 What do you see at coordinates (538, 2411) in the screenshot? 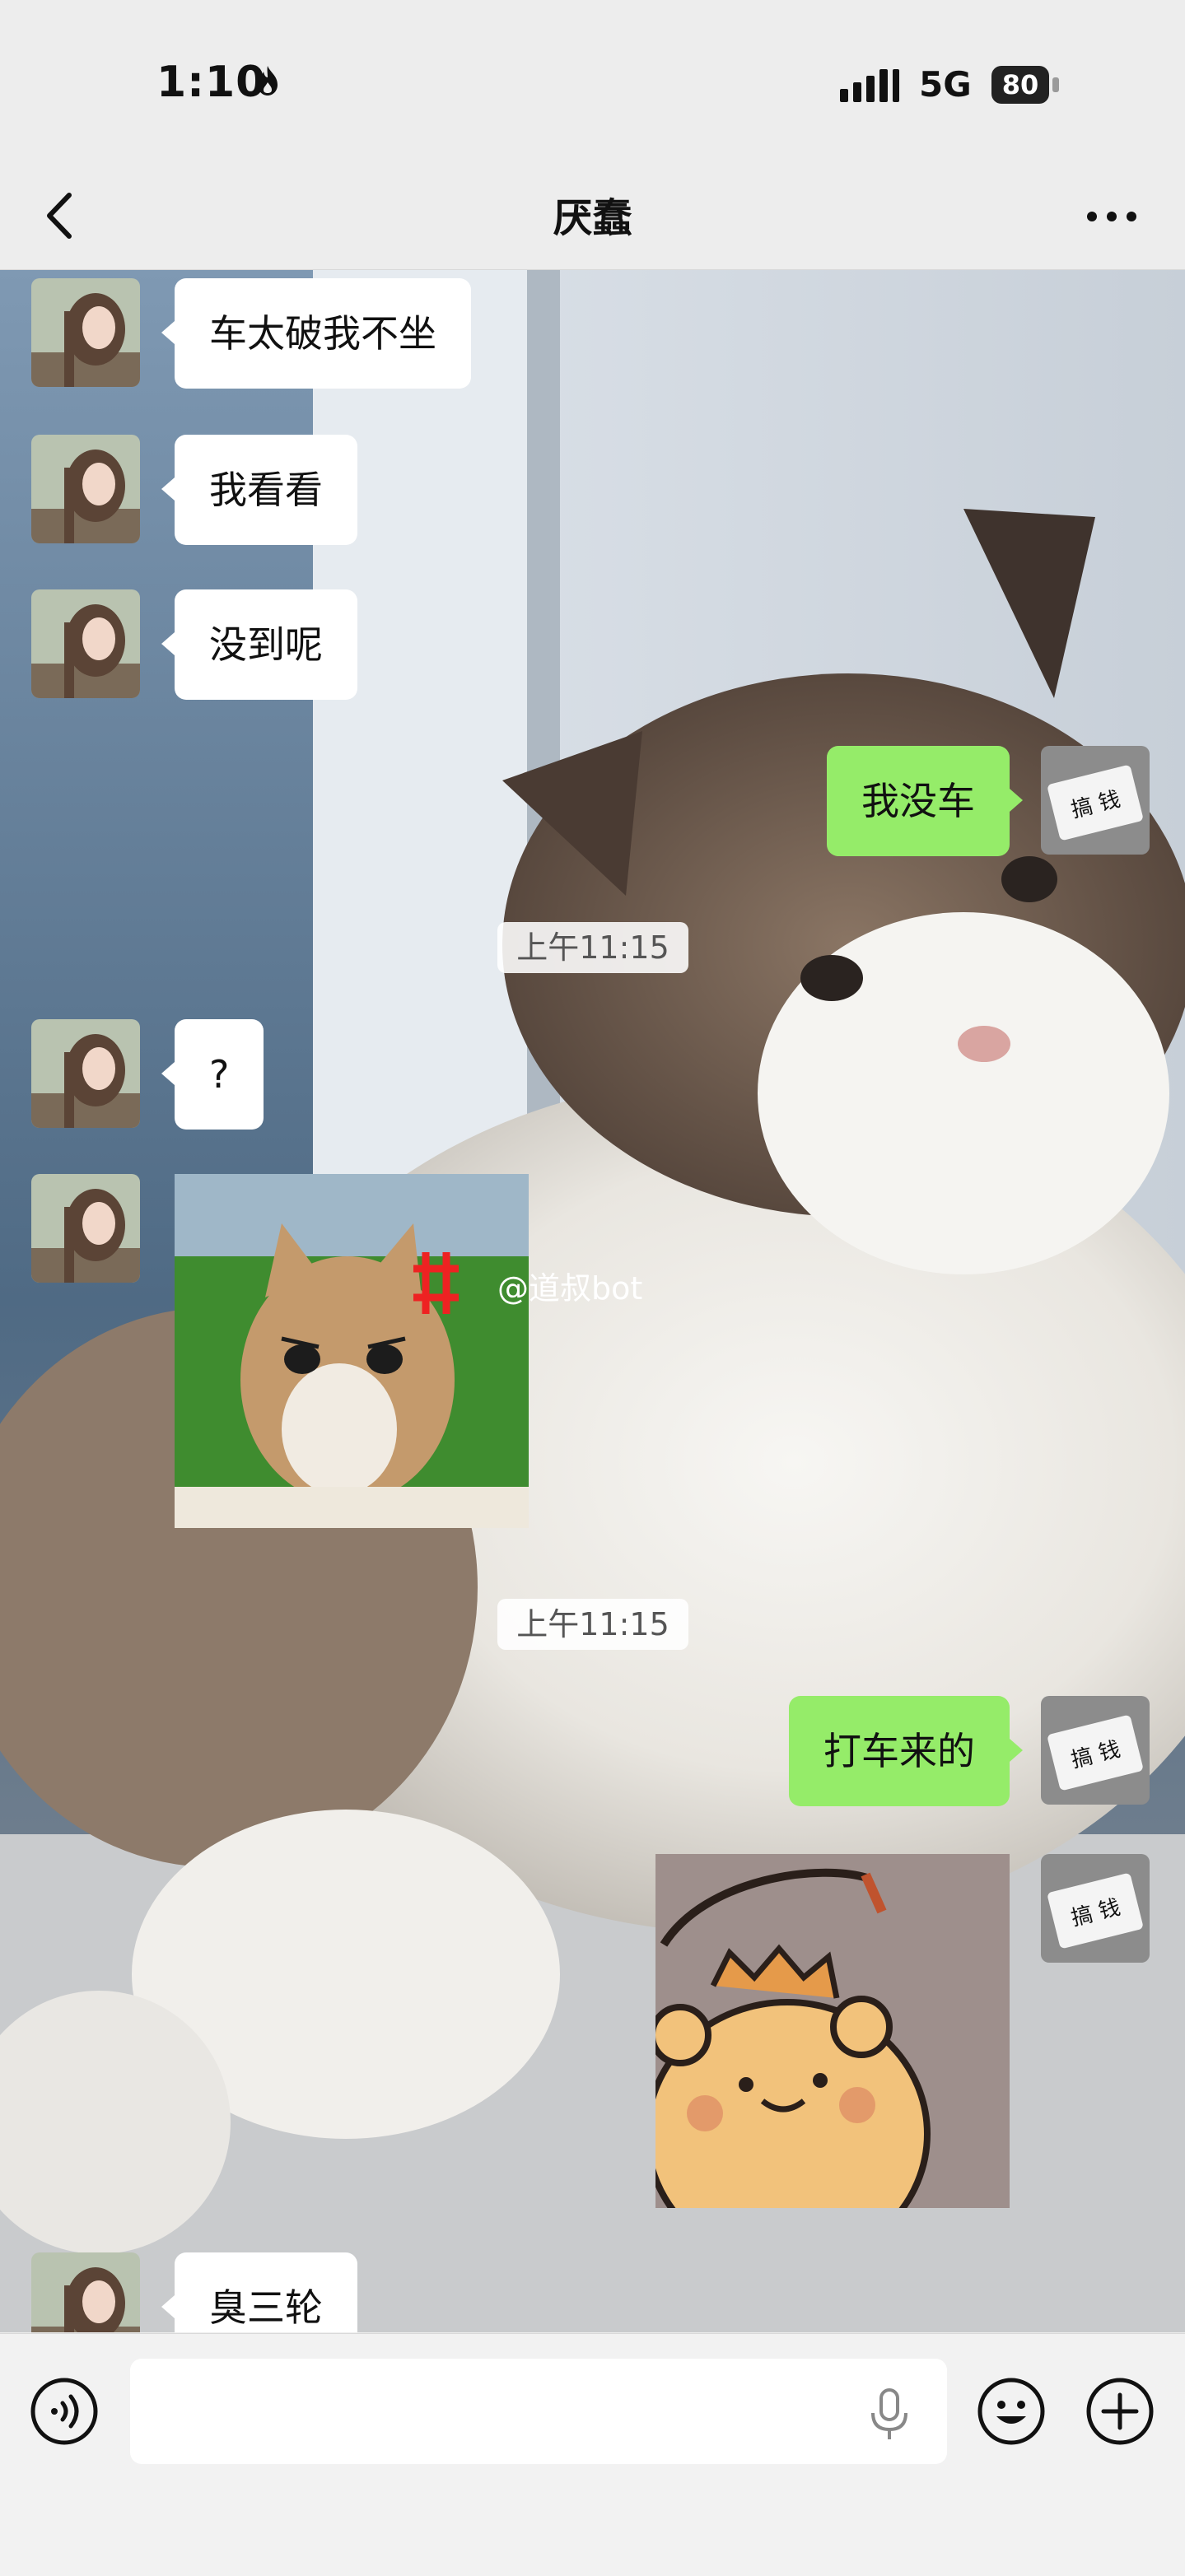
I see `message-input` at bounding box center [538, 2411].